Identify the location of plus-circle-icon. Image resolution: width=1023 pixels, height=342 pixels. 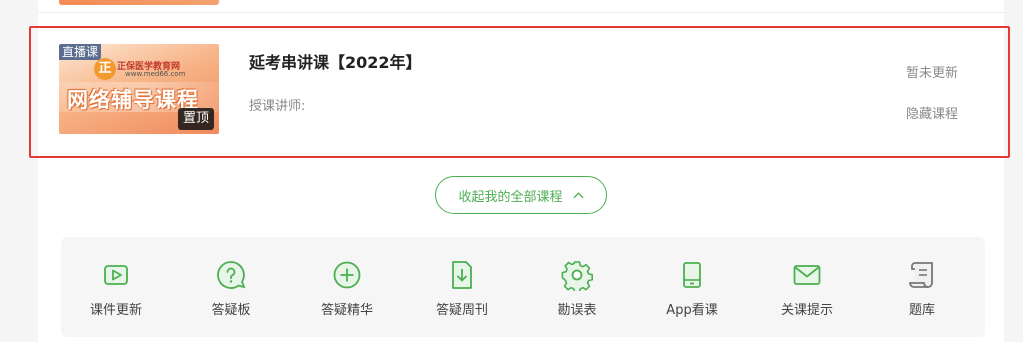
(347, 275).